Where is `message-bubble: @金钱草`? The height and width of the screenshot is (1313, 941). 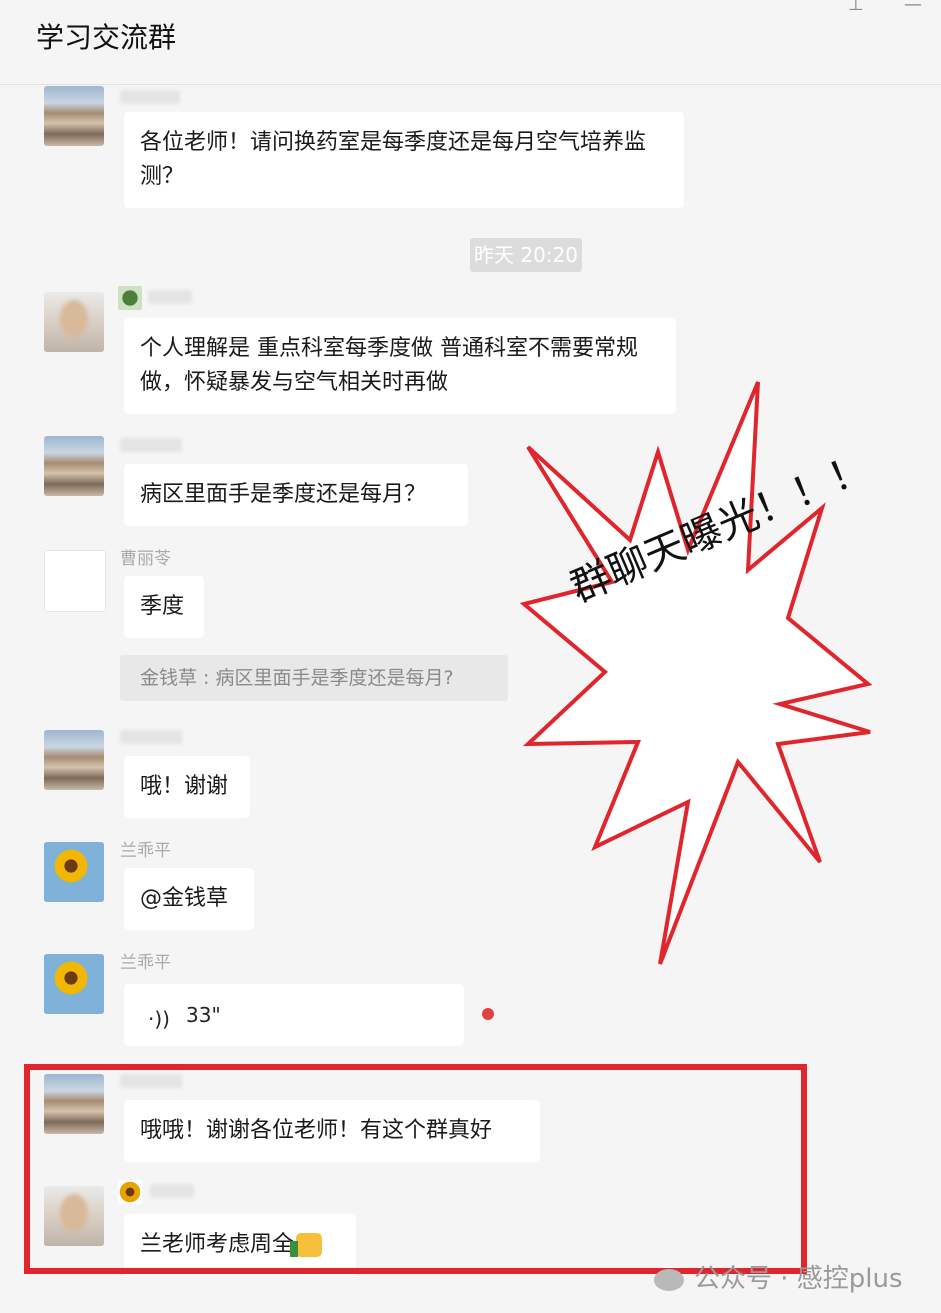
message-bubble: @金钱草 is located at coordinates (189, 899).